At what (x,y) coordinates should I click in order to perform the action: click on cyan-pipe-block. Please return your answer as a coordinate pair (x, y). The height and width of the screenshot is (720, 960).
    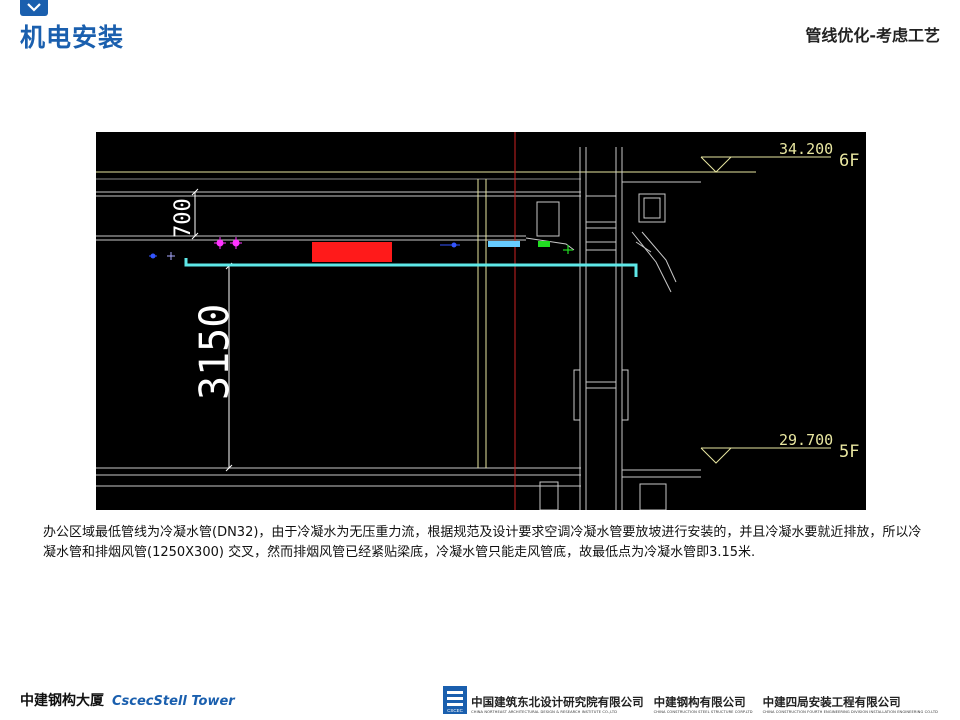
    Looking at the image, I should click on (504, 244).